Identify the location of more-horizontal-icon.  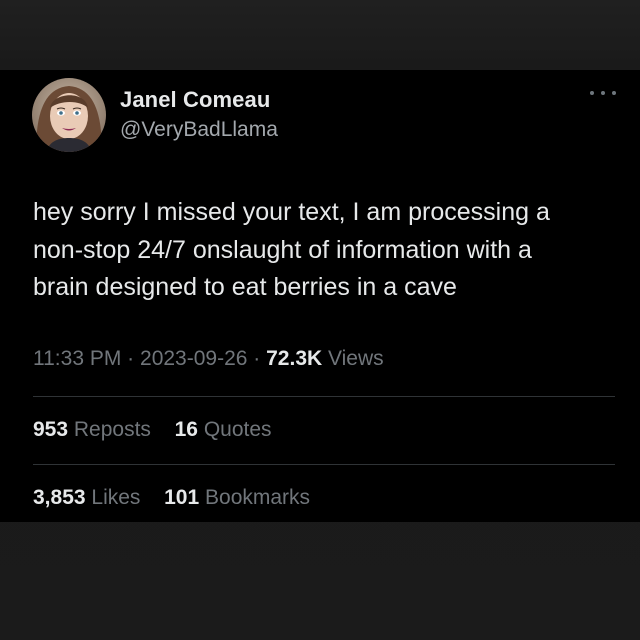
(603, 93).